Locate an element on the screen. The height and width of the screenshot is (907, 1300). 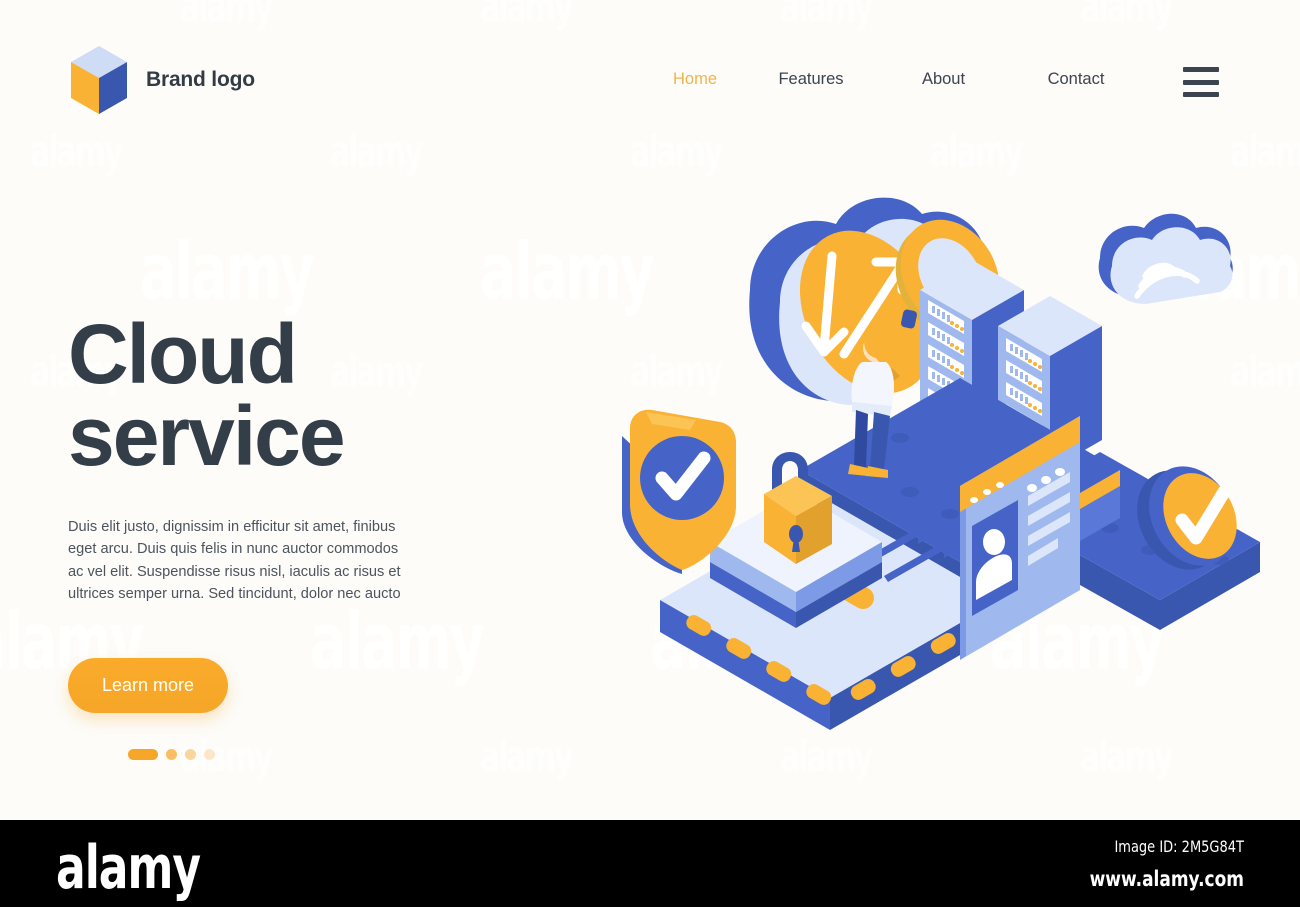
carousel-pagination is located at coordinates (278, 755).